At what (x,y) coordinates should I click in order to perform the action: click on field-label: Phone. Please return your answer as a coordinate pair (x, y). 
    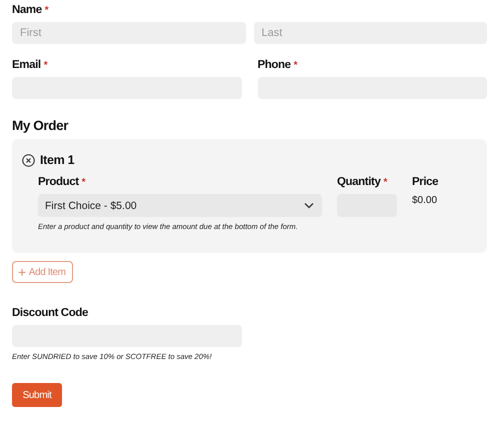
    Looking at the image, I should click on (274, 65).